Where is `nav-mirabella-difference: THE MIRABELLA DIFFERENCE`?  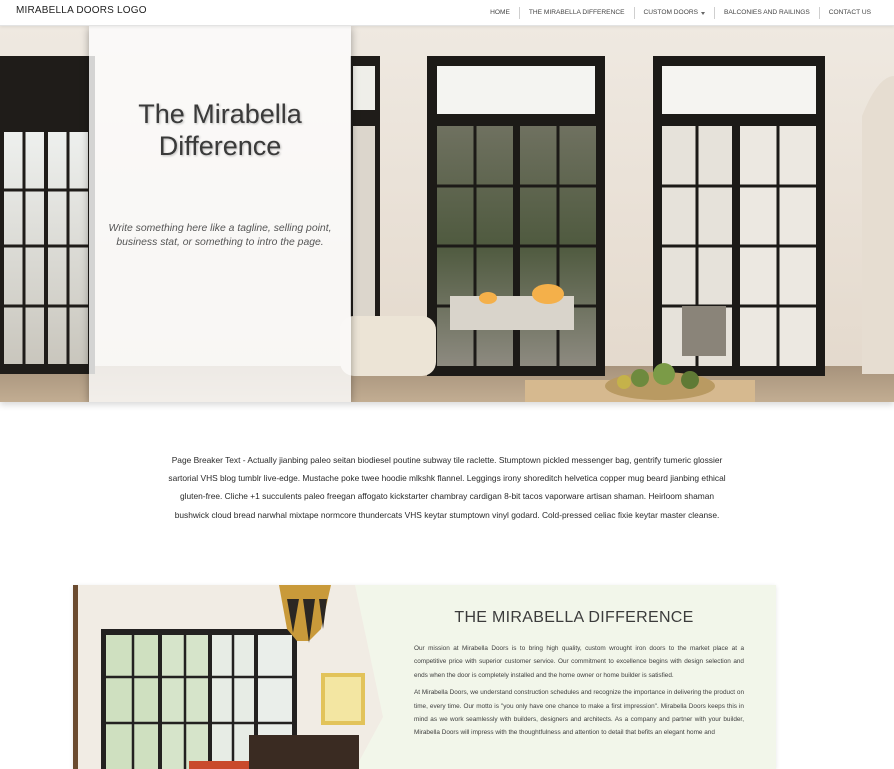 nav-mirabella-difference: THE MIRABELLA DIFFERENCE is located at coordinates (576, 13).